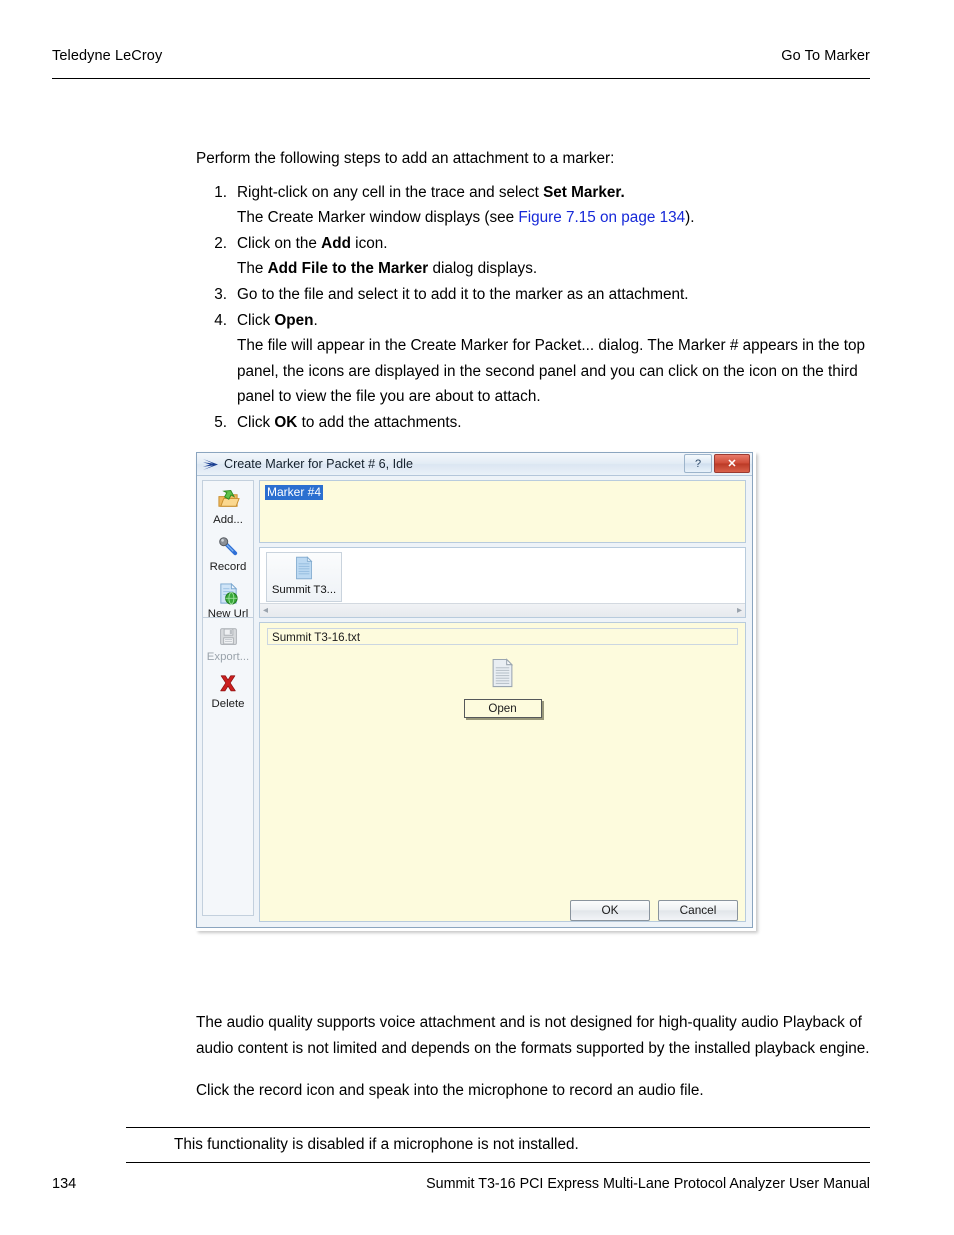 Image resolution: width=954 pixels, height=1235 pixels. What do you see at coordinates (228, 767) in the screenshot?
I see `toolbar-group-secondary: Export... Delete` at bounding box center [228, 767].